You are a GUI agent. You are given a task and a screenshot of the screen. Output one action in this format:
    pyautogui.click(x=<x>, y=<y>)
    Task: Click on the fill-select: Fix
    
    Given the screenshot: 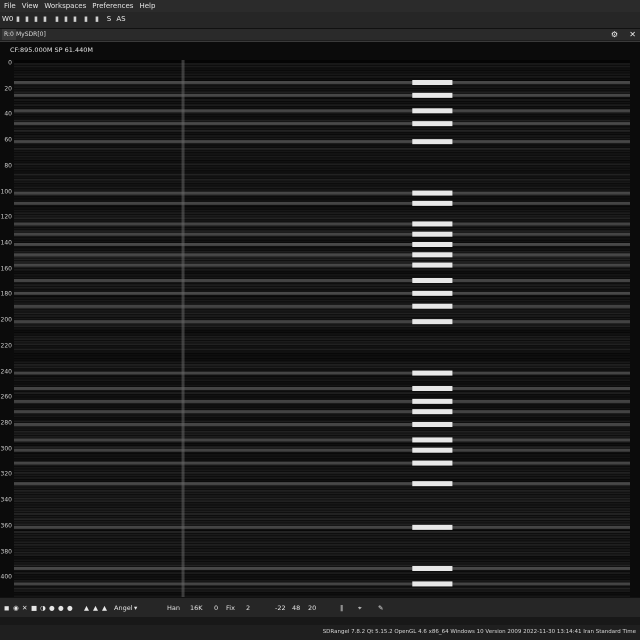 What is the action you would take?
    pyautogui.click(x=230, y=608)
    